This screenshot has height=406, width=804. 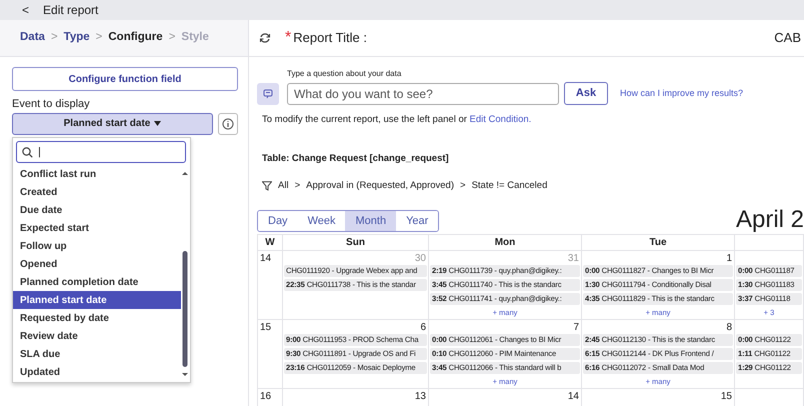 I want to click on filter-condition: All, so click(x=283, y=185).